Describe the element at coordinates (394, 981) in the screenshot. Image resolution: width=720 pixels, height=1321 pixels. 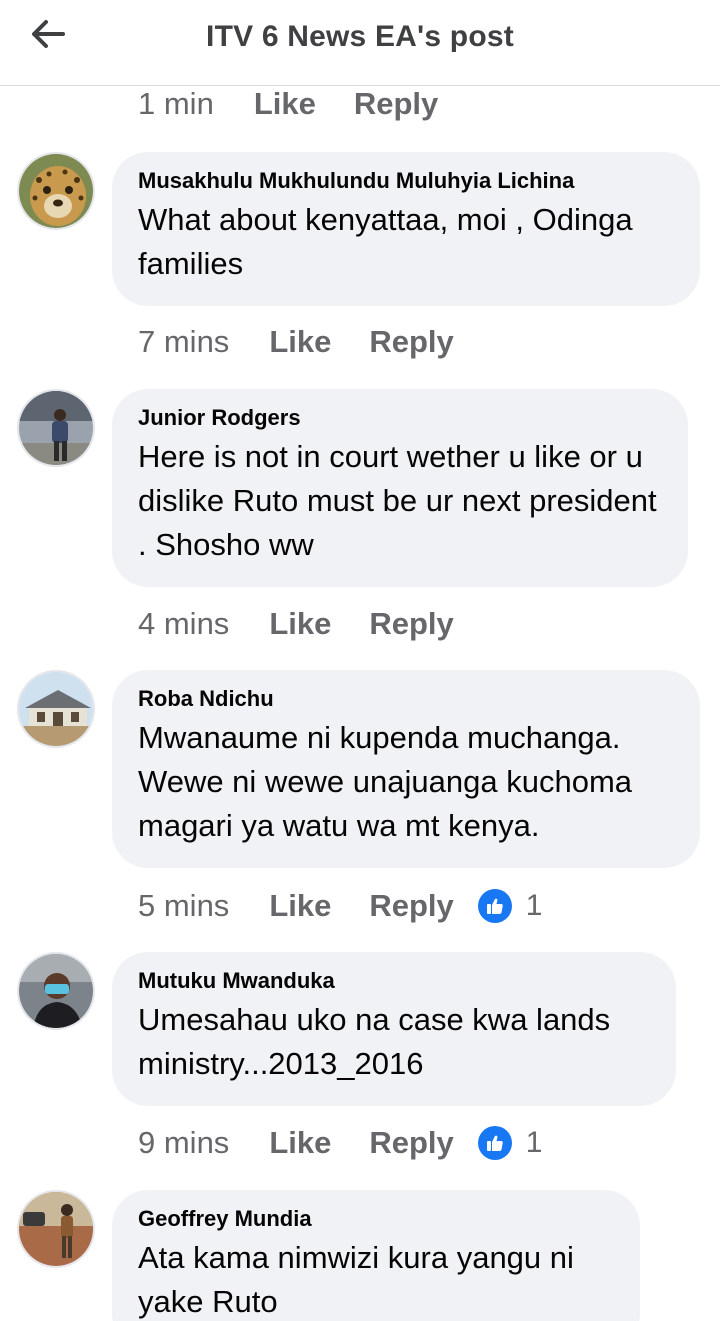
I see `comment-author: Mutuku Mwanduka` at that location.